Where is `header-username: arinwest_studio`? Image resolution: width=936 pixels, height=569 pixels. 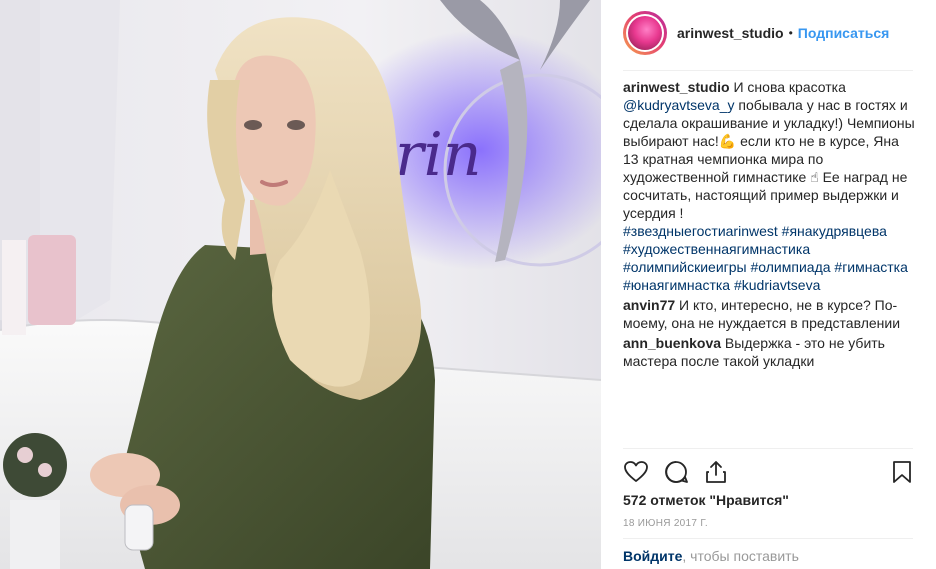
header-username: arinwest_studio is located at coordinates (730, 33).